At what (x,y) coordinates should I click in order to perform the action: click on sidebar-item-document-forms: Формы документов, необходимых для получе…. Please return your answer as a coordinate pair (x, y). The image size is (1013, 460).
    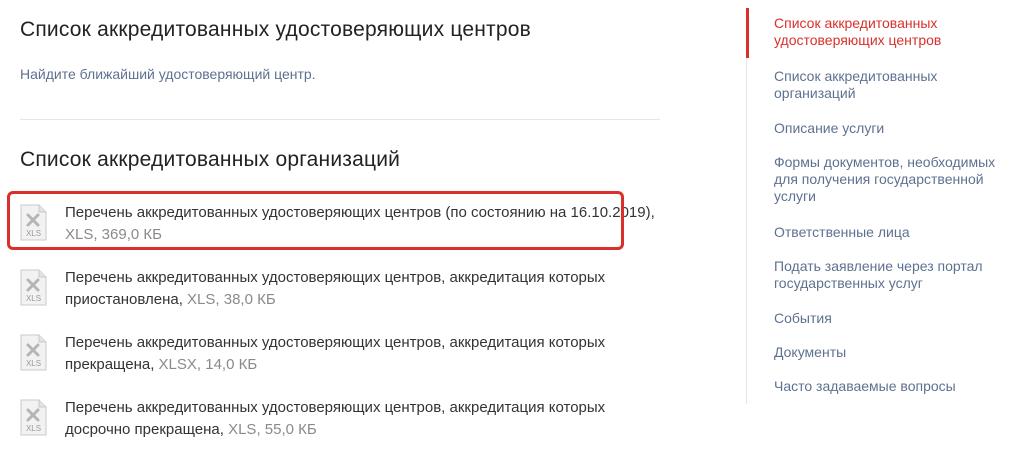
    Looking at the image, I should click on (889, 179).